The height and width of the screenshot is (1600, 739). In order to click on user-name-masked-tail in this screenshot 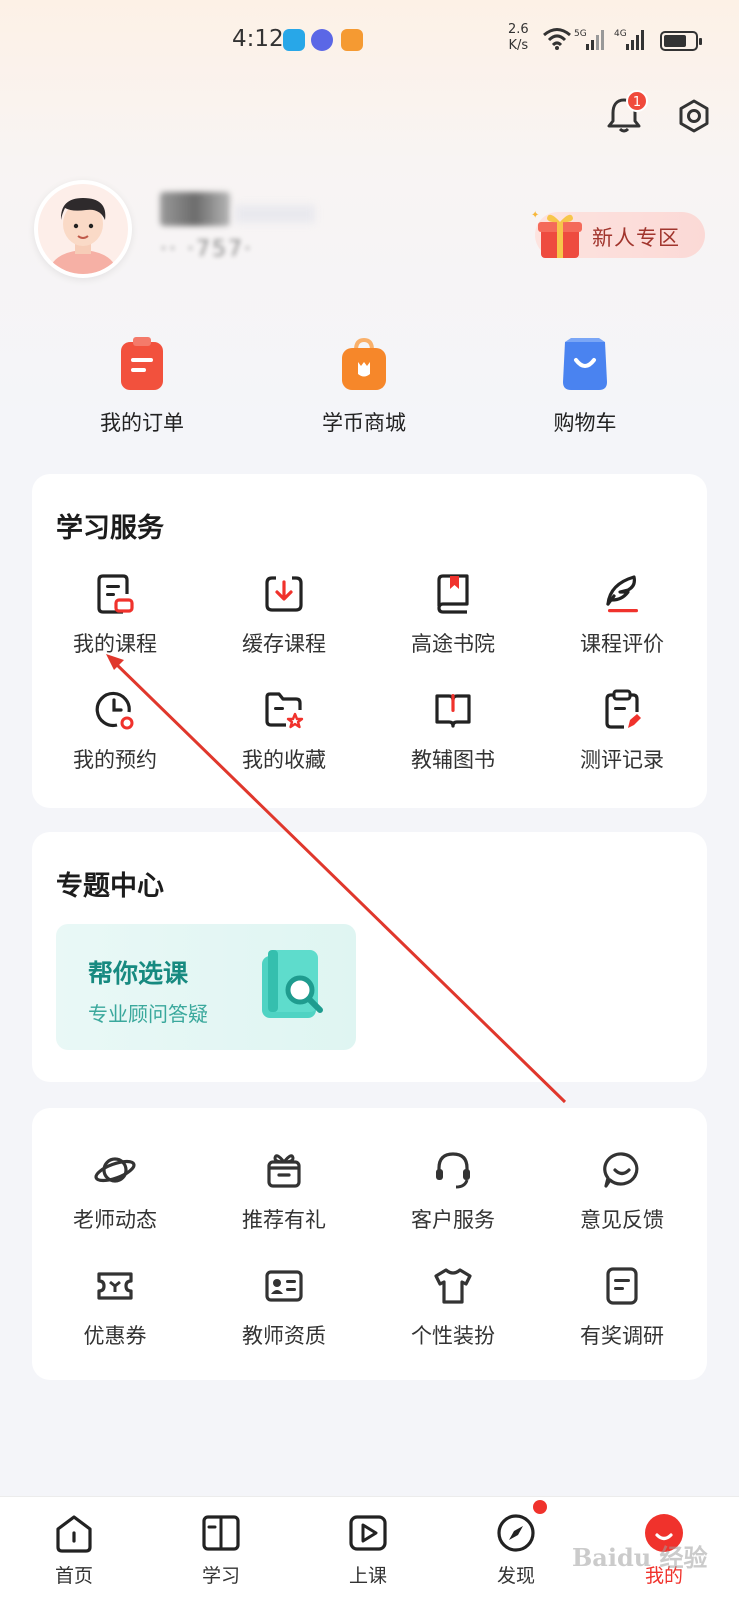, I will do `click(275, 214)`.